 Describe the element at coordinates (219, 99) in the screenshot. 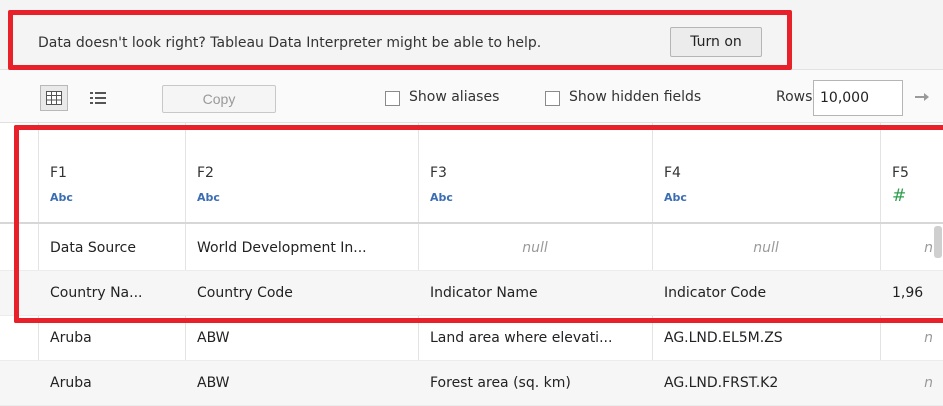

I see `copy-button: Copy` at that location.